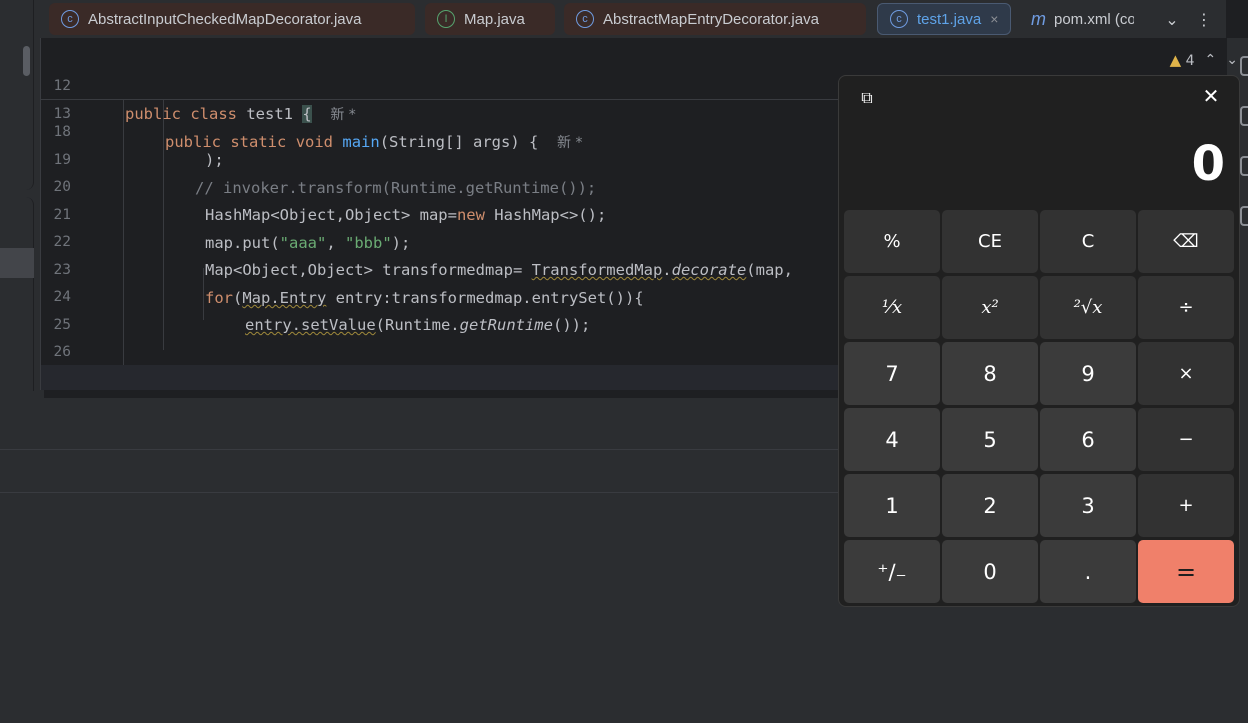  I want to click on tab-abstract-input-checked-map-decorator: c AbstractInputCheckedMapDecorator.java, so click(232, 19).